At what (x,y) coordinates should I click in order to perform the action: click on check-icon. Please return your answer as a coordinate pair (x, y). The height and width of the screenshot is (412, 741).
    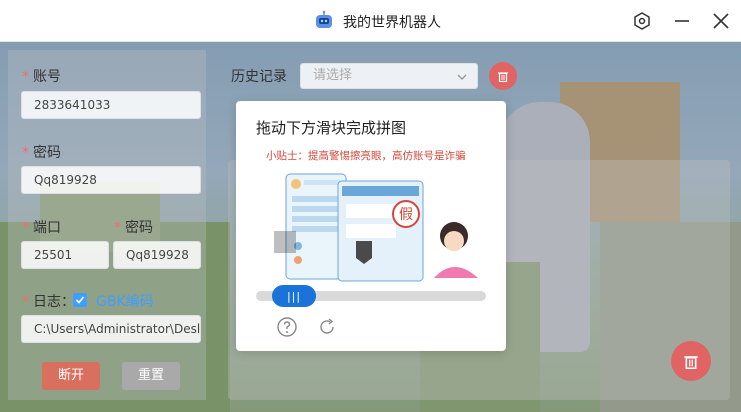
    Looking at the image, I should click on (80, 300).